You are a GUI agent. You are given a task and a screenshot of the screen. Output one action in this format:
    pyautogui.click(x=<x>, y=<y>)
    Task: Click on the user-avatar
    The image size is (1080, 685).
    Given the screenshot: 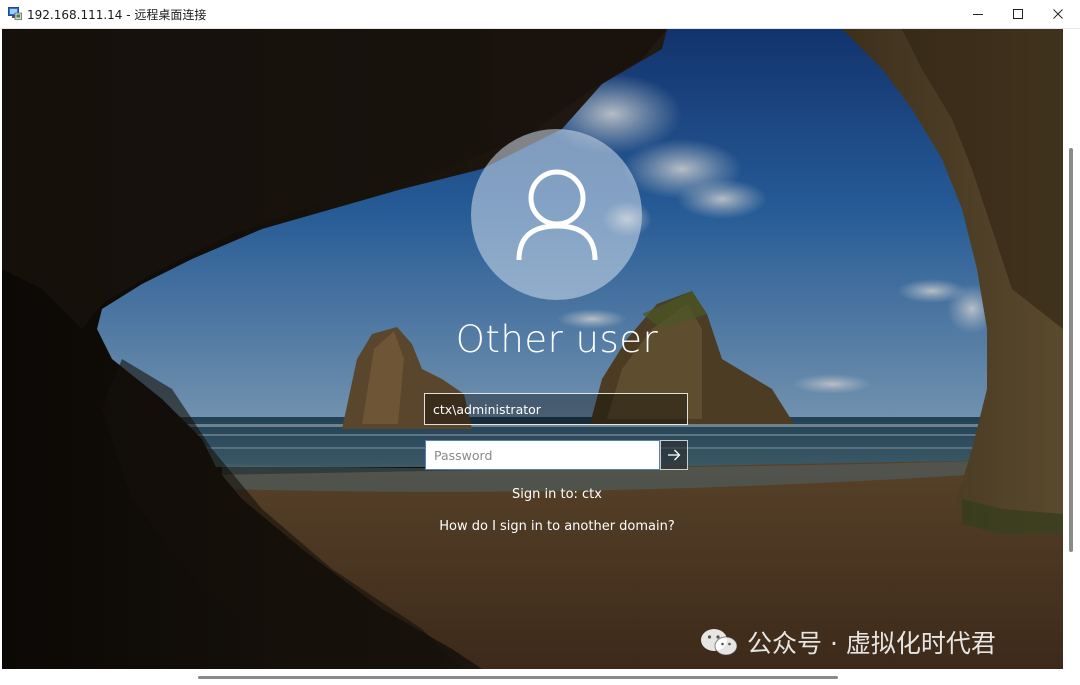 What is the action you would take?
    pyautogui.click(x=556, y=214)
    